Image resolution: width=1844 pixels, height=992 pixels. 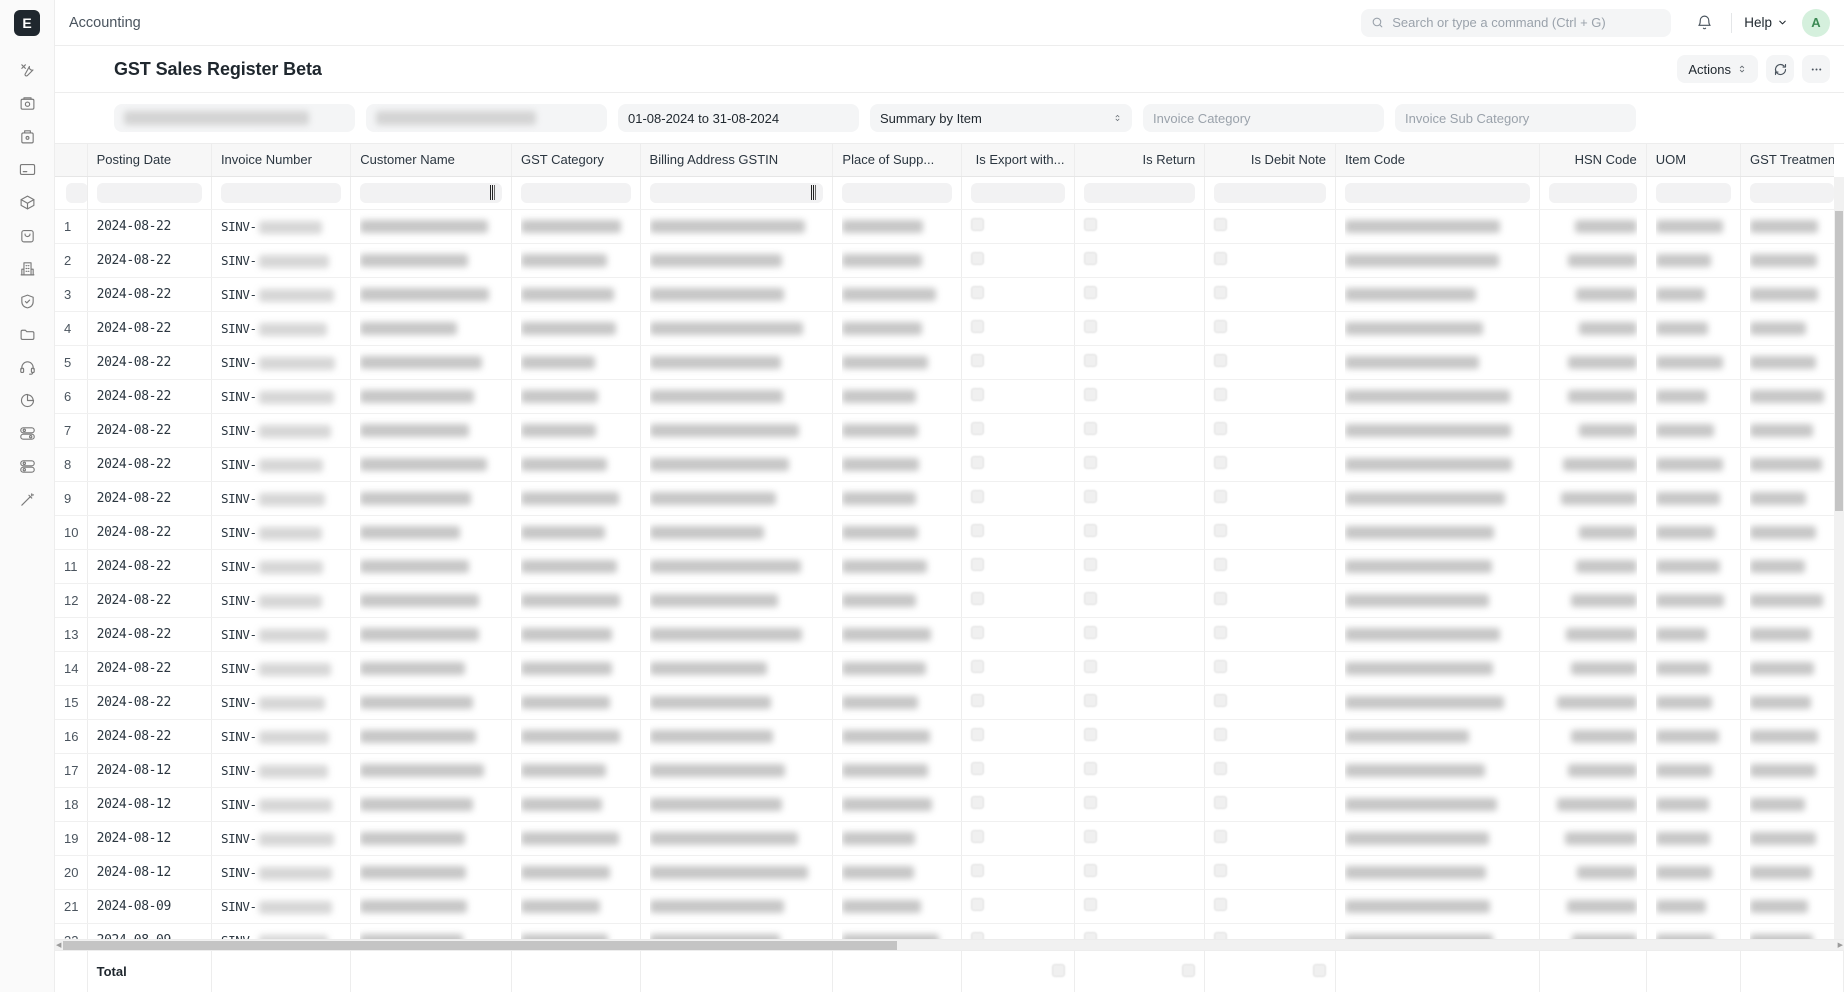 I want to click on invoice-sub-category-filter: Invoice Sub Category, so click(x=1515, y=118).